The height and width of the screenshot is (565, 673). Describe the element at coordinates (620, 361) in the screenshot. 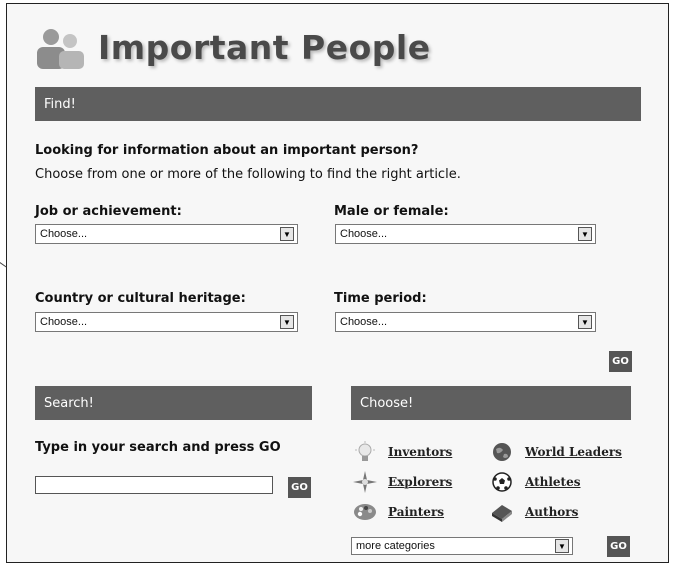

I see `find-go-button: GO` at that location.